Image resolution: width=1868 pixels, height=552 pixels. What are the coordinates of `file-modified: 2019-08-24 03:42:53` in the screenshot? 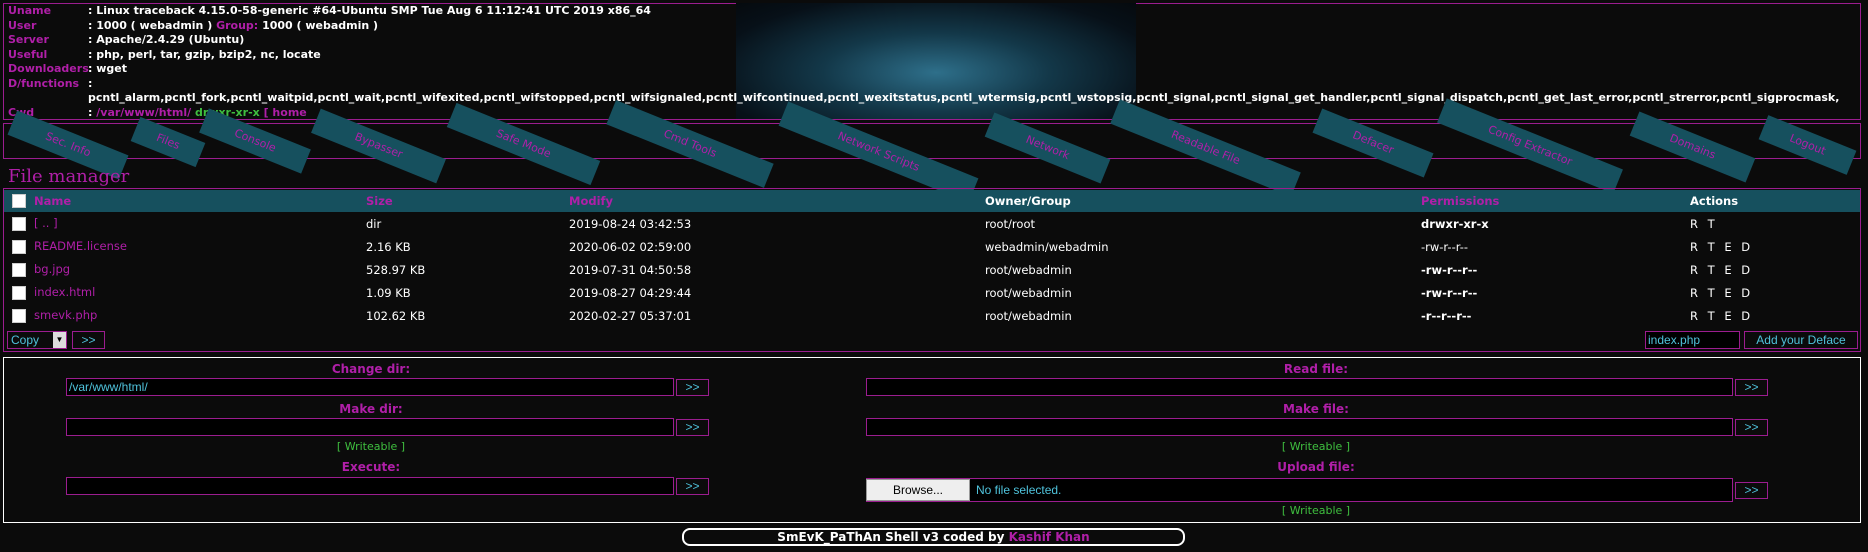 It's located at (630, 223).